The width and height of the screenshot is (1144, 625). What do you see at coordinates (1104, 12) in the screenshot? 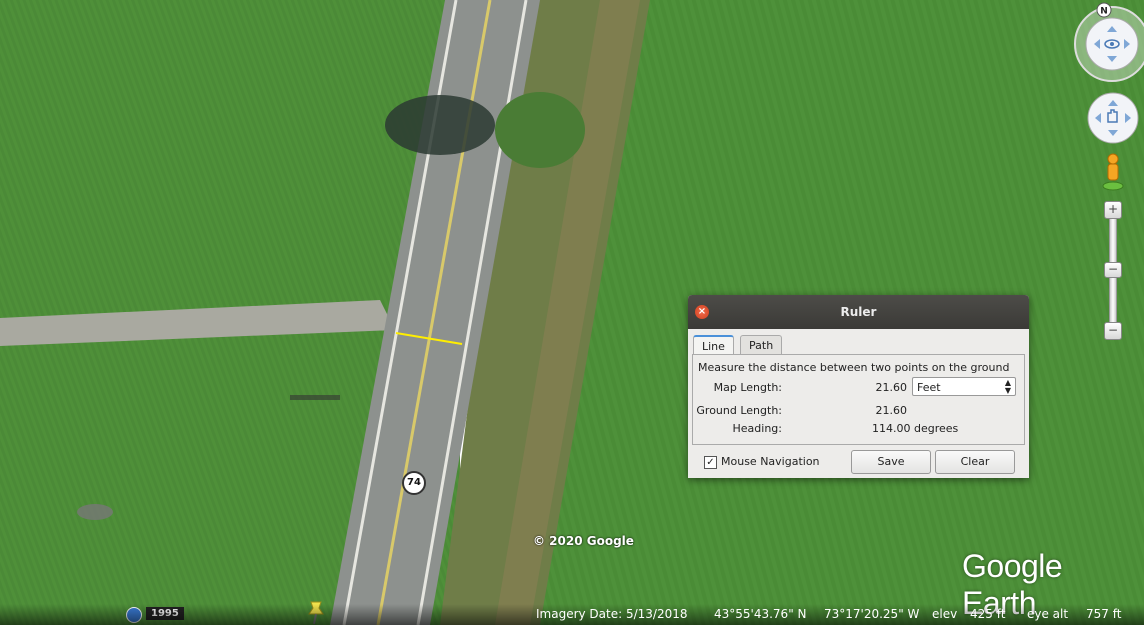
I see `compass-north-label: N` at bounding box center [1104, 12].